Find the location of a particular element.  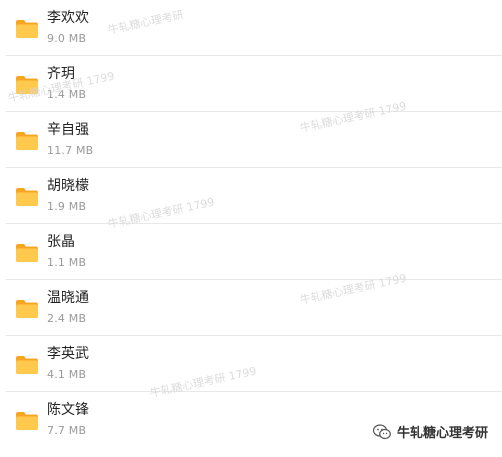

folder-name: 温晓通 is located at coordinates (68, 298).